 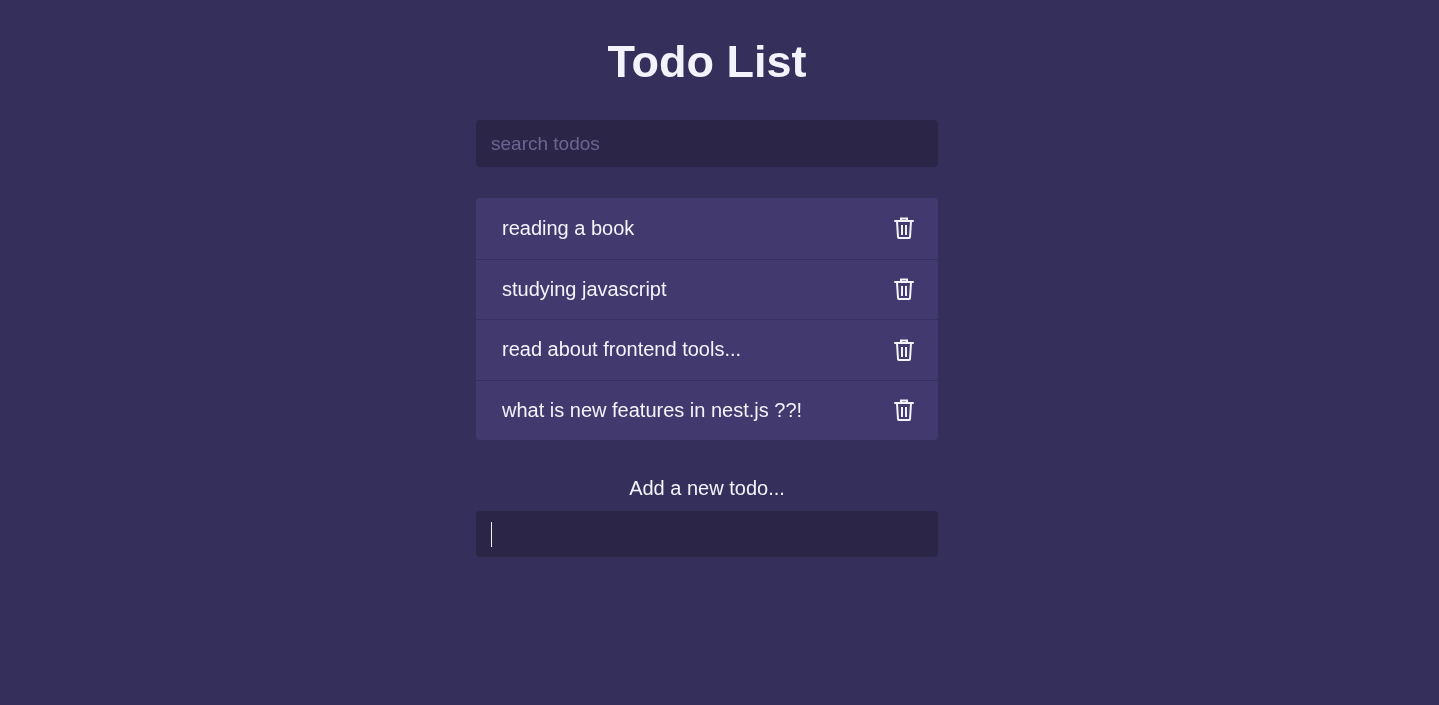 I want to click on todo-text: studying javascript, so click(x=584, y=289).